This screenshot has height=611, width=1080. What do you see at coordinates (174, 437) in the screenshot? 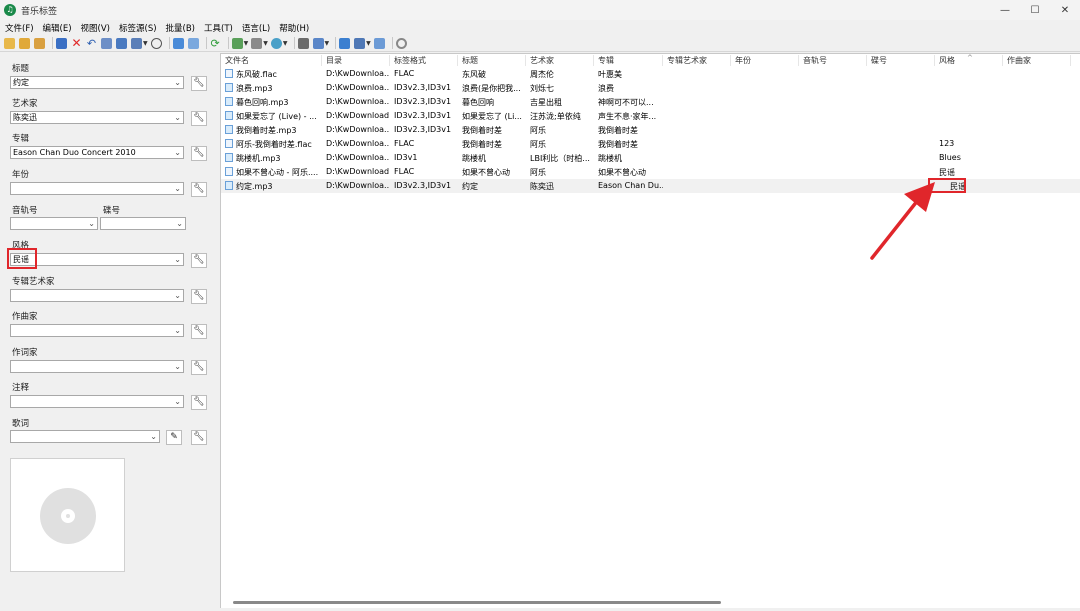
I see `lyrics-edit-button: ✎` at bounding box center [174, 437].